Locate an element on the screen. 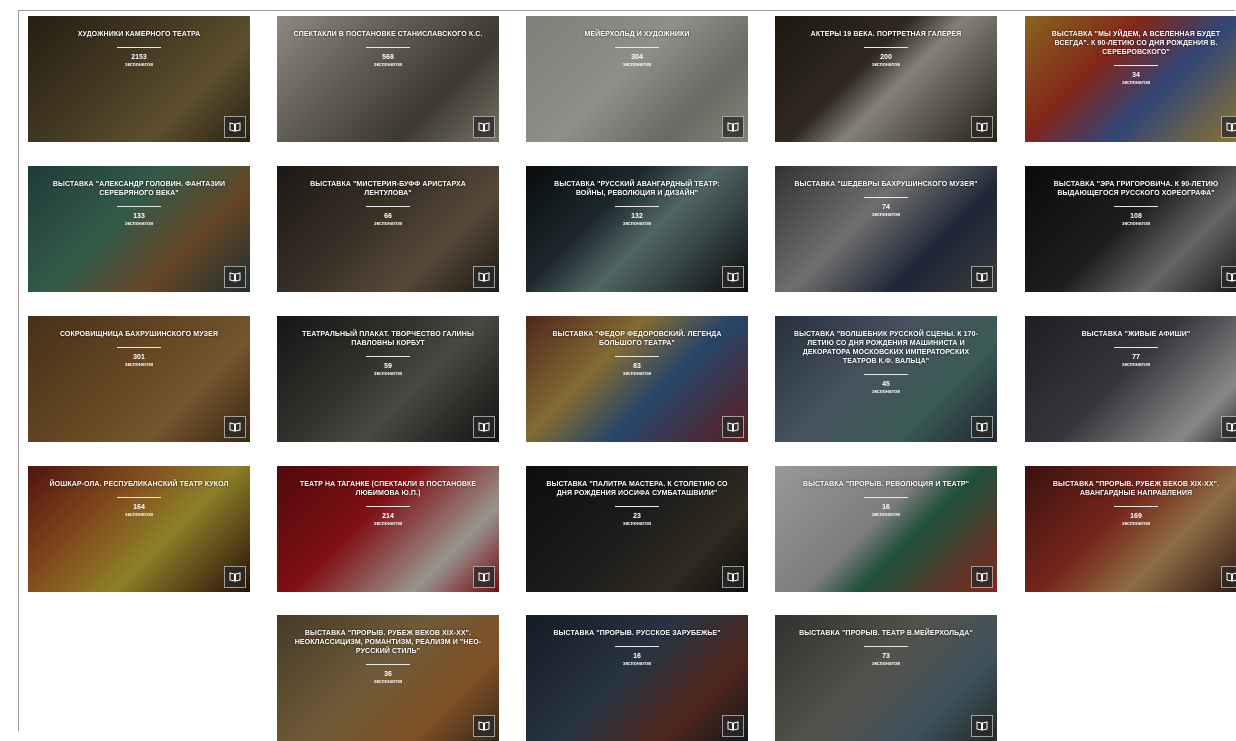 This screenshot has height=741, width=1236. card-title: Выставка "Прорыв. Революция и театр" is located at coordinates (886, 484).